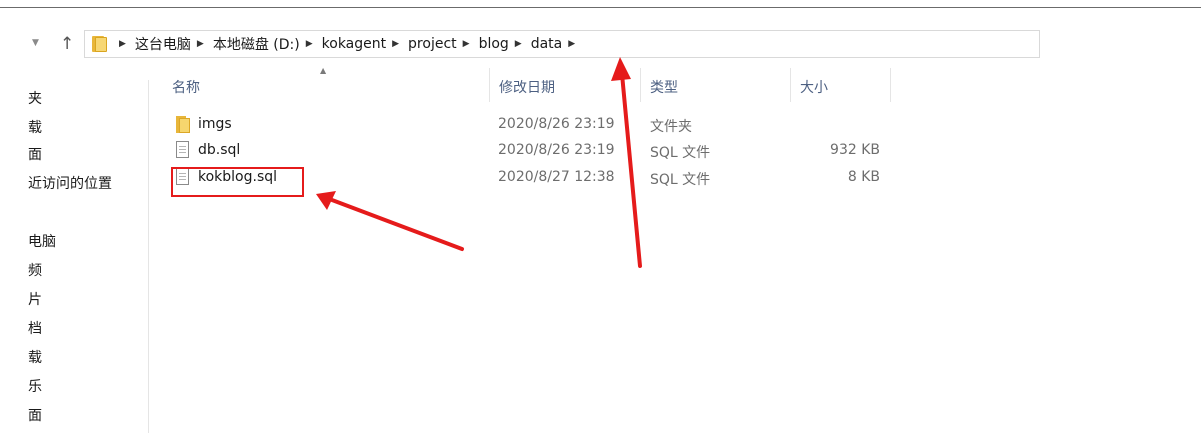  What do you see at coordinates (479, 162) in the screenshot?
I see `annotation-arrows` at bounding box center [479, 162].